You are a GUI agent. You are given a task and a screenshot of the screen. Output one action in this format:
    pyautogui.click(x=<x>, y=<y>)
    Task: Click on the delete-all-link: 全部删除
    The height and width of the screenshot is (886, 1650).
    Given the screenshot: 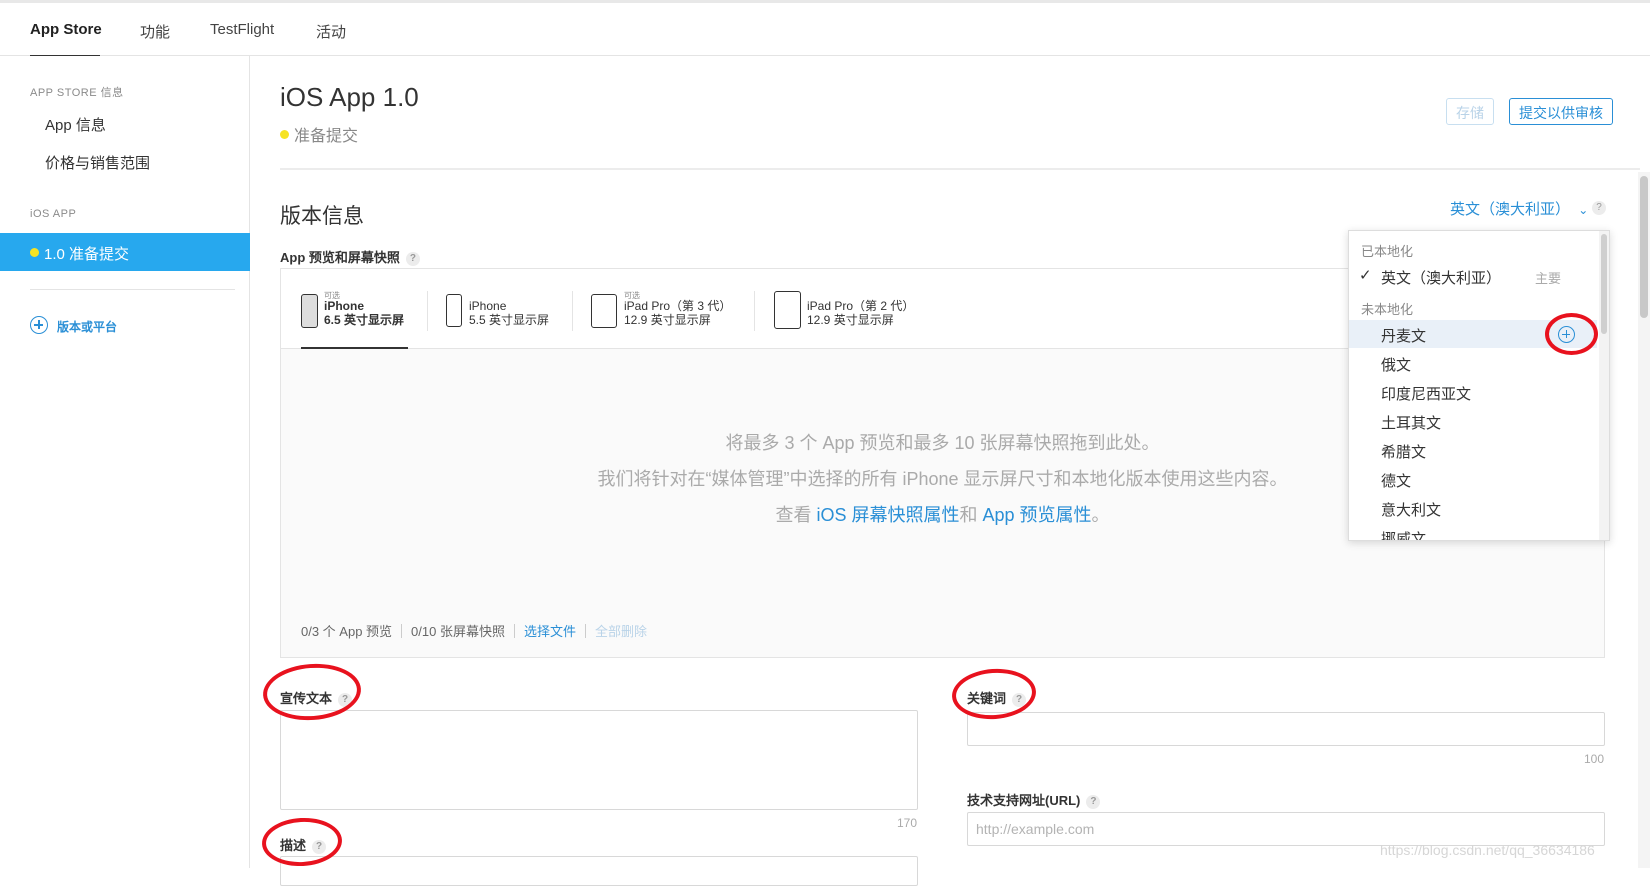 What is the action you would take?
    pyautogui.click(x=621, y=631)
    